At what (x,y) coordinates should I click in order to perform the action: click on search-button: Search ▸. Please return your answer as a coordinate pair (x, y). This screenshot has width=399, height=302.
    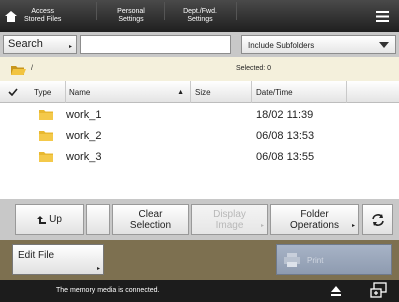
    Looking at the image, I should click on (40, 44).